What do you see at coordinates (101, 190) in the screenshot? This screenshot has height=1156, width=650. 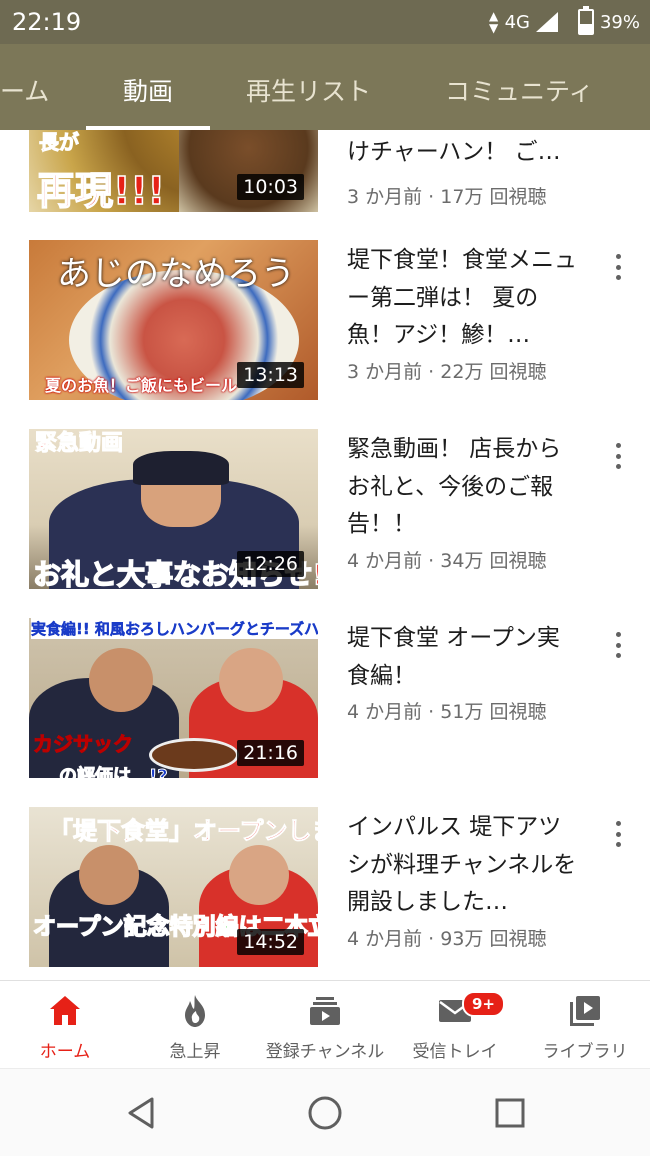 I see `thumbnail-caption: 再現!!!` at bounding box center [101, 190].